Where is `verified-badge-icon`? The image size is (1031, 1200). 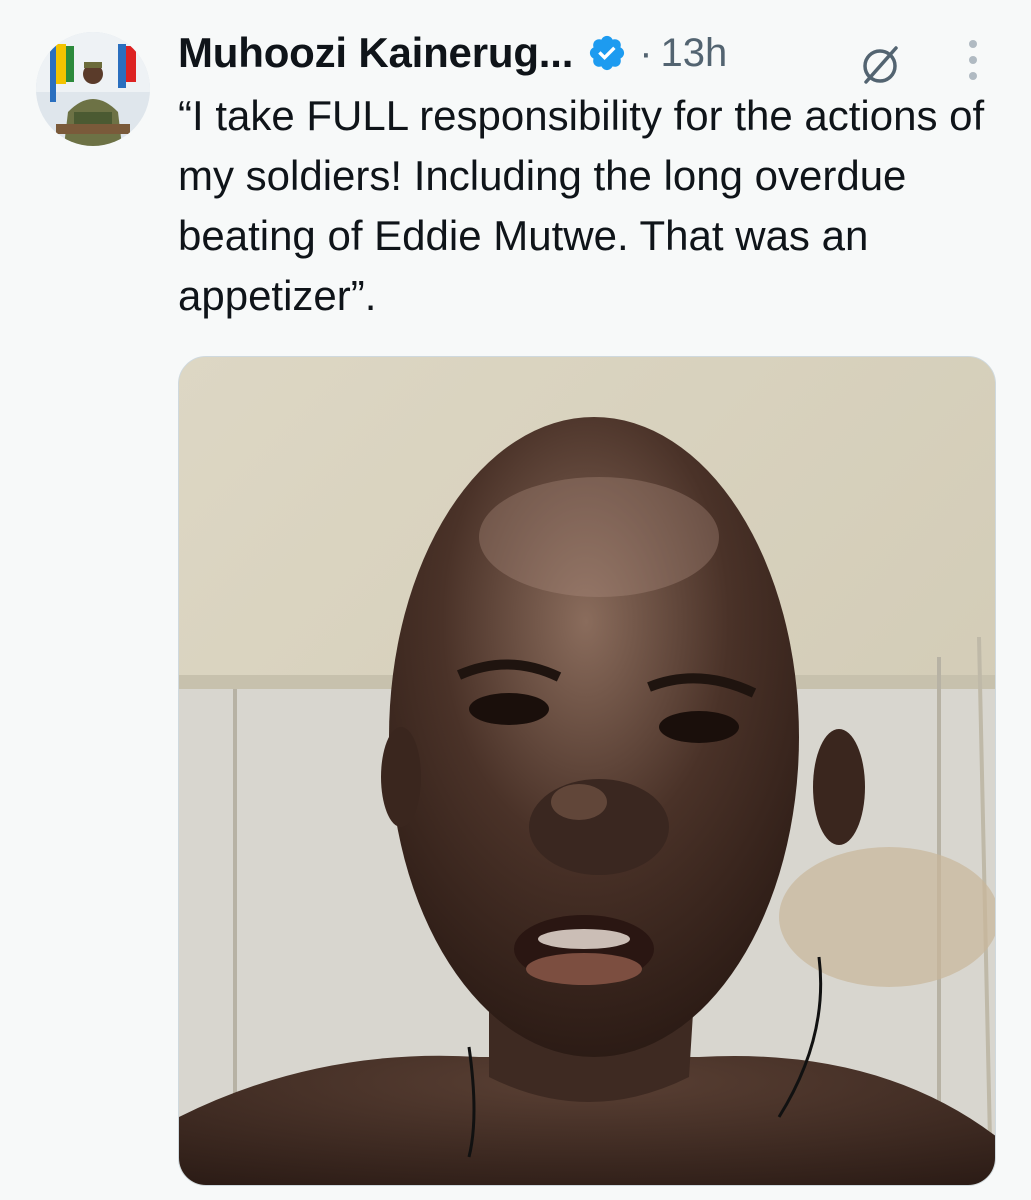
verified-badge-icon is located at coordinates (607, 53).